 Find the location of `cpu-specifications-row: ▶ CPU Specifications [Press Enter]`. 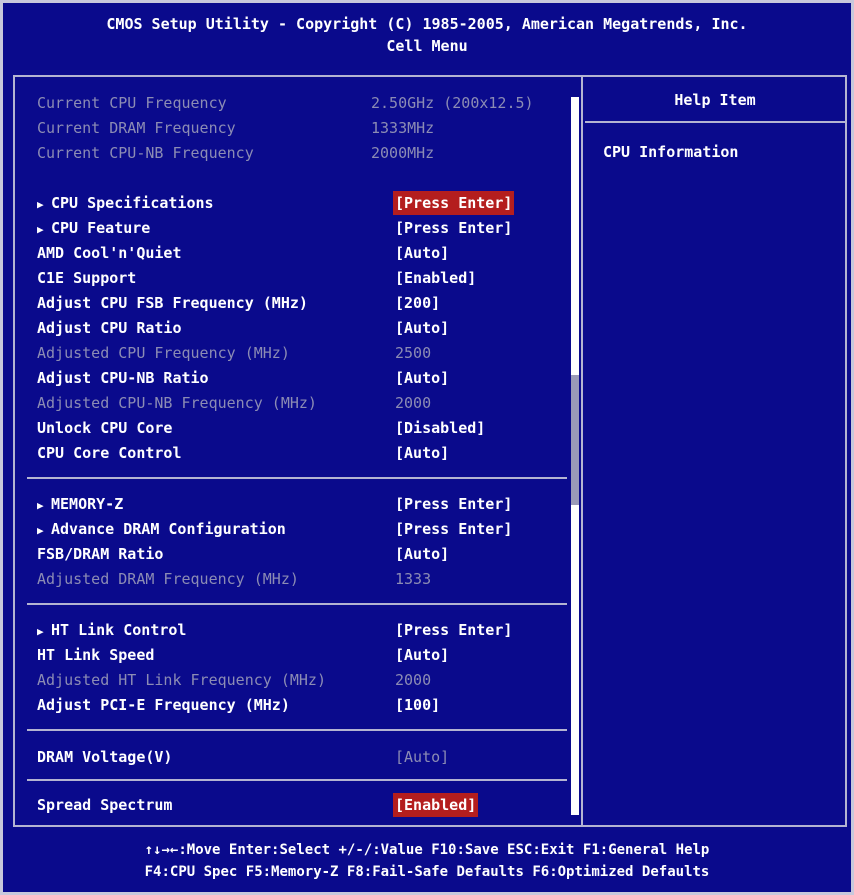

cpu-specifications-row: ▶ CPU Specifications [Press Enter] is located at coordinates (302, 203).